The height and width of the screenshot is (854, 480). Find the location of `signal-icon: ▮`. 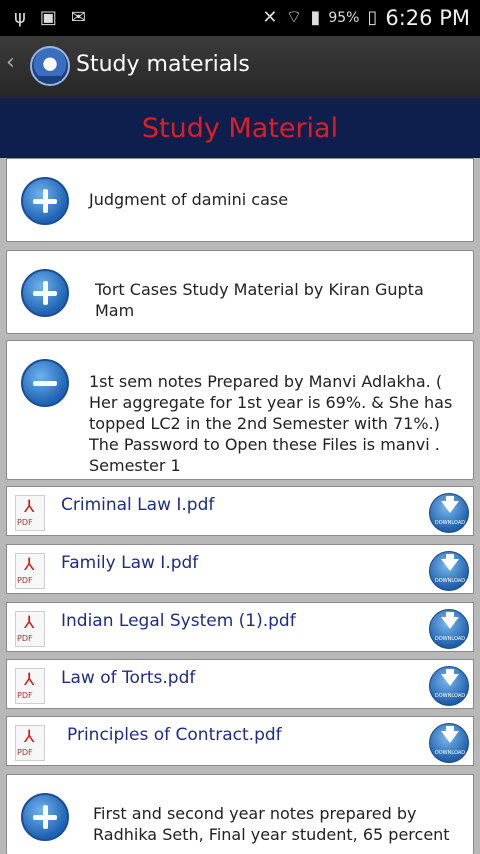

signal-icon: ▮ is located at coordinates (315, 17).